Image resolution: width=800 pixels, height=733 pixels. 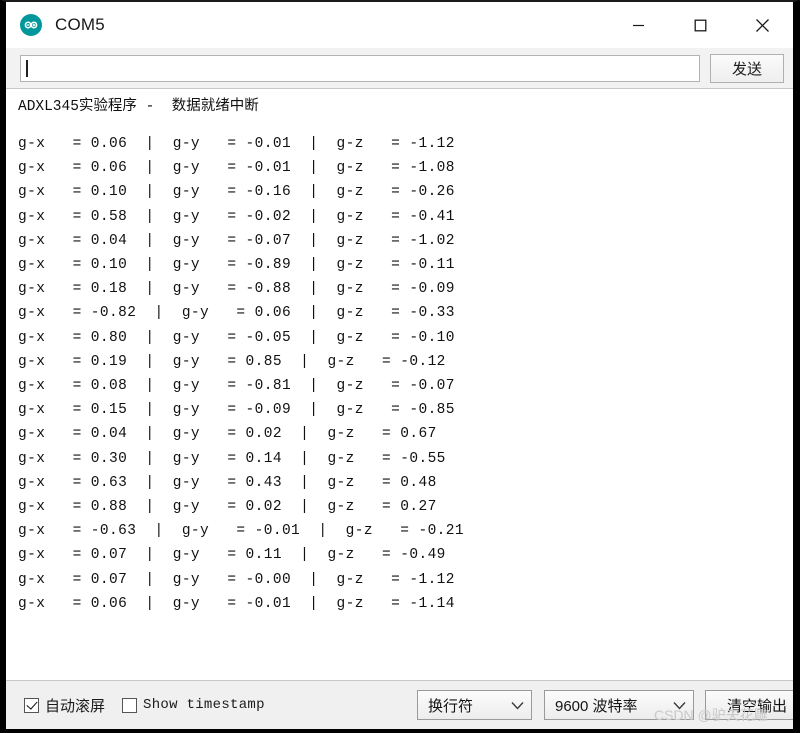 What do you see at coordinates (451, 706) in the screenshot?
I see `line-ending-value: 换行符` at bounding box center [451, 706].